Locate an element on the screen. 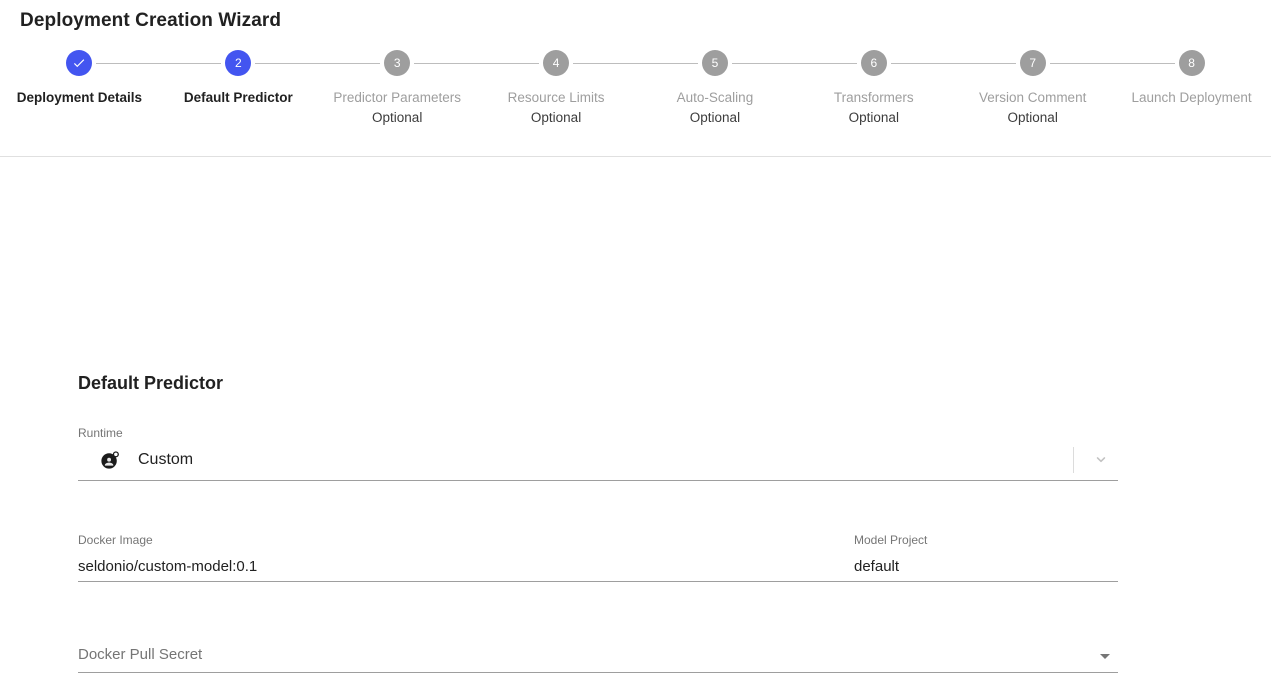 This screenshot has width=1271, height=699. docker-image-input: Docker Image seldonio/custom-model:0.1 is located at coordinates (466, 557).